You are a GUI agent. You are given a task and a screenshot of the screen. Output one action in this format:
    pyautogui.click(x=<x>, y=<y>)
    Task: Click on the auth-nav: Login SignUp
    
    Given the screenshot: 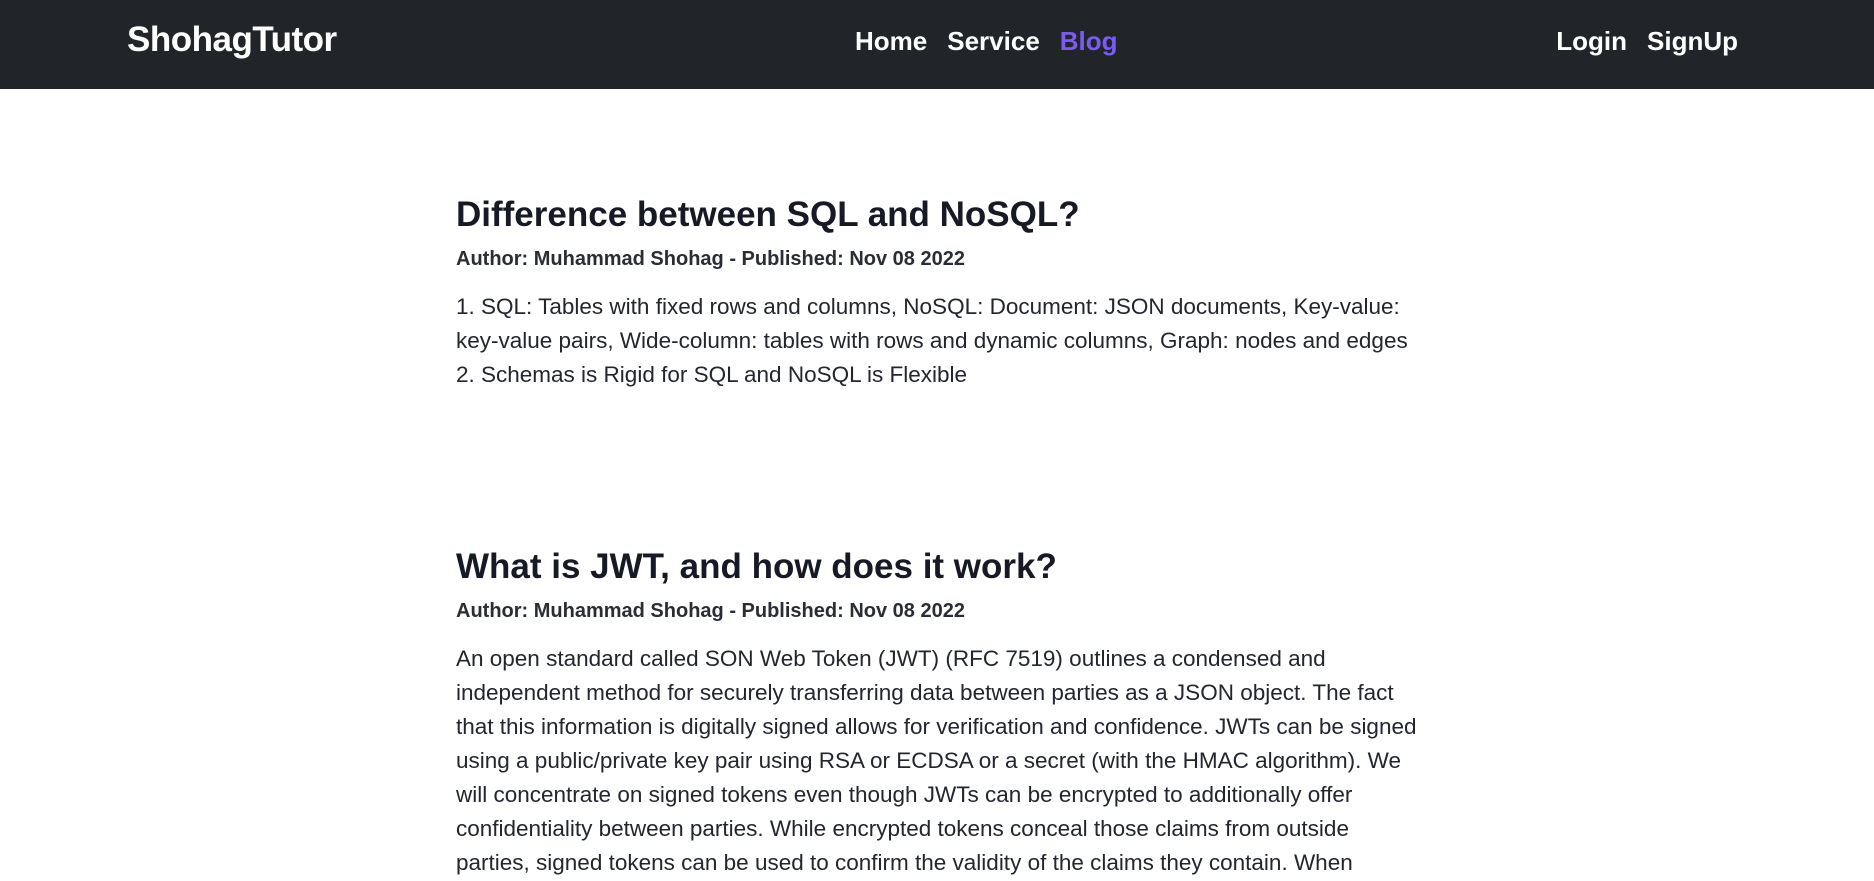 What is the action you would take?
    pyautogui.click(x=1647, y=41)
    